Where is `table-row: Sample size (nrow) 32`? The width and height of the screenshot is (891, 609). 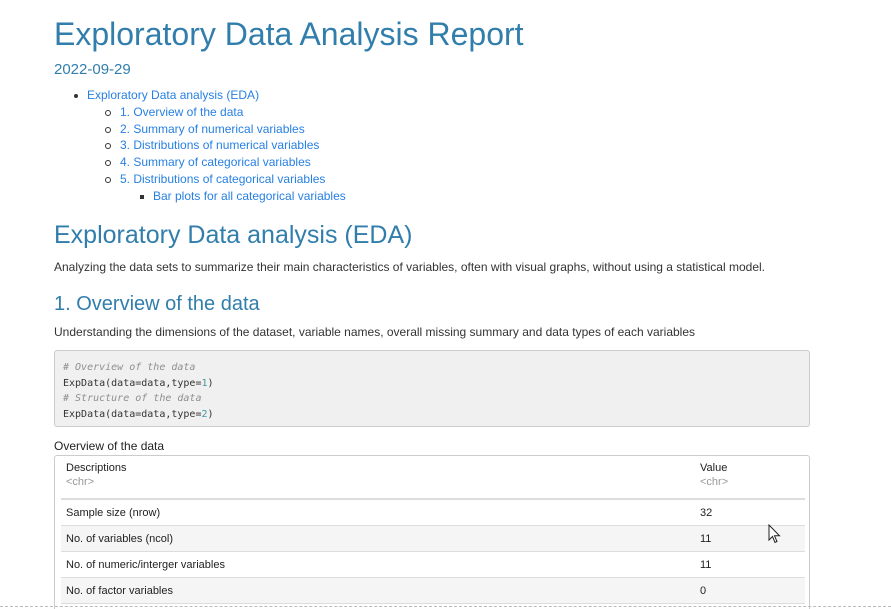
table-row: Sample size (nrow) 32 is located at coordinates (433, 512).